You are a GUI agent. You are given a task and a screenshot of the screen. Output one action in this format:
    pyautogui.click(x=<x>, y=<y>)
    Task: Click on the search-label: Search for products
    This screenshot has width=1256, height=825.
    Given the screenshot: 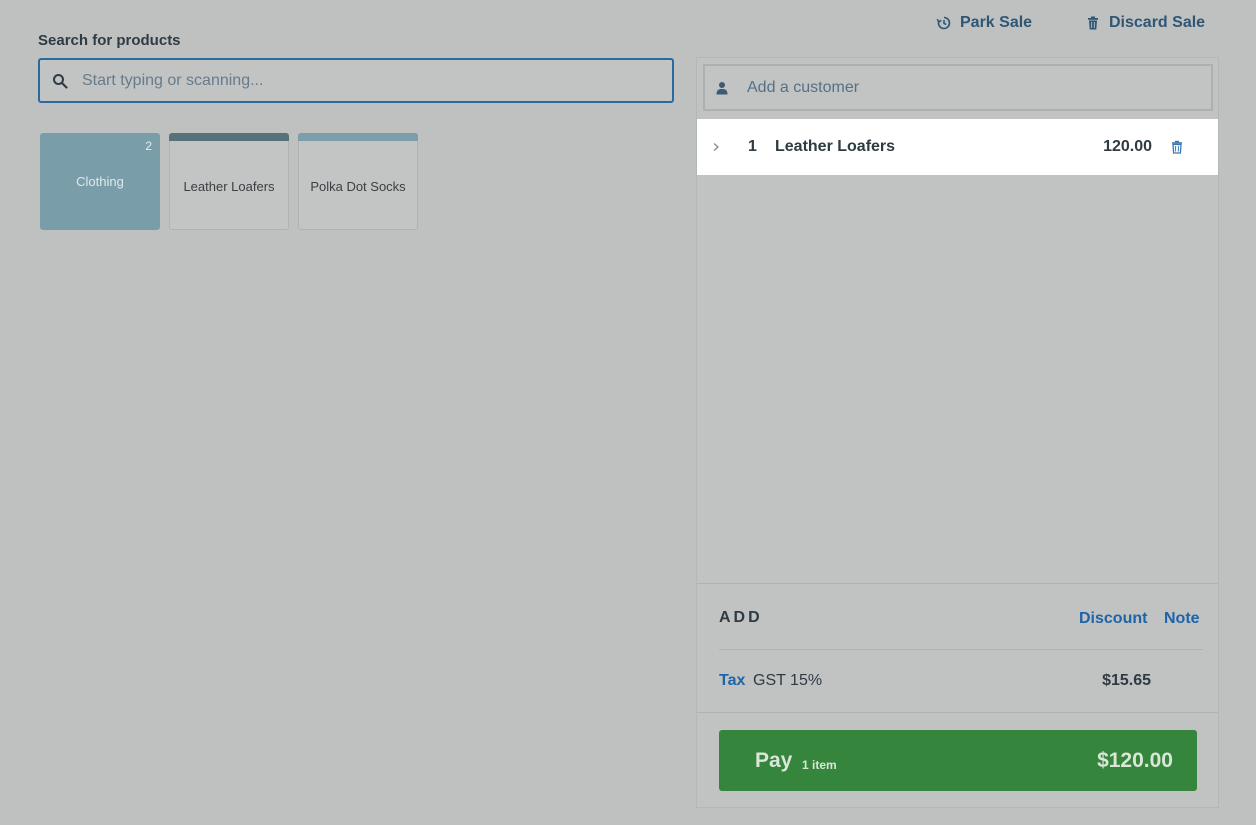 What is the action you would take?
    pyautogui.click(x=109, y=40)
    